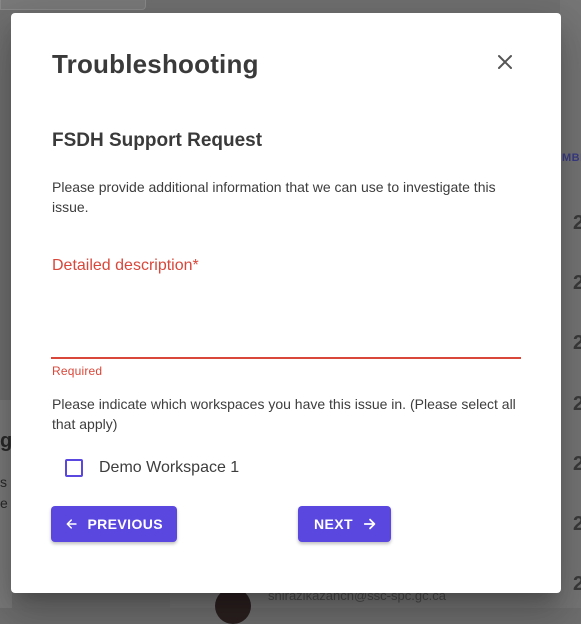 This screenshot has height=624, width=581. I want to click on next-button: NEXT, so click(344, 524).